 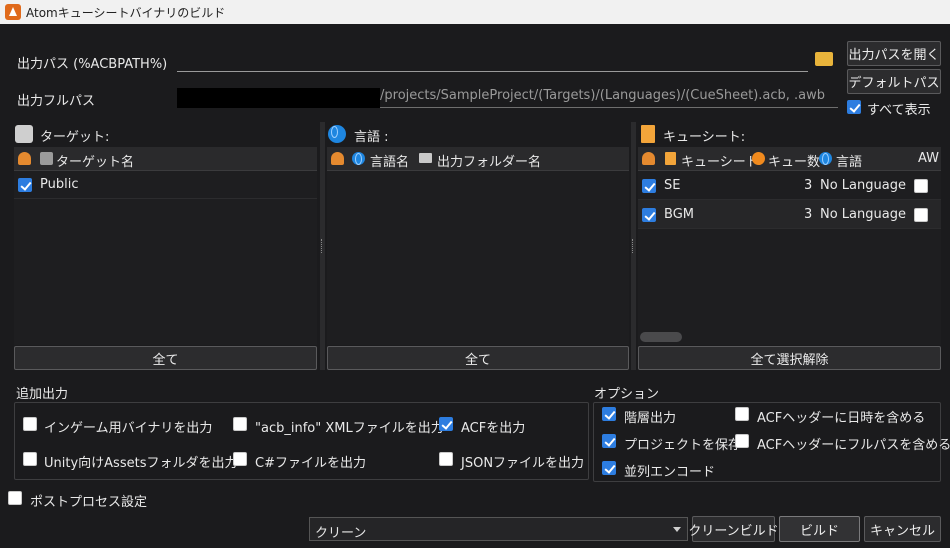 What do you see at coordinates (648, 134) in the screenshot?
I see `cuesheet-icon` at bounding box center [648, 134].